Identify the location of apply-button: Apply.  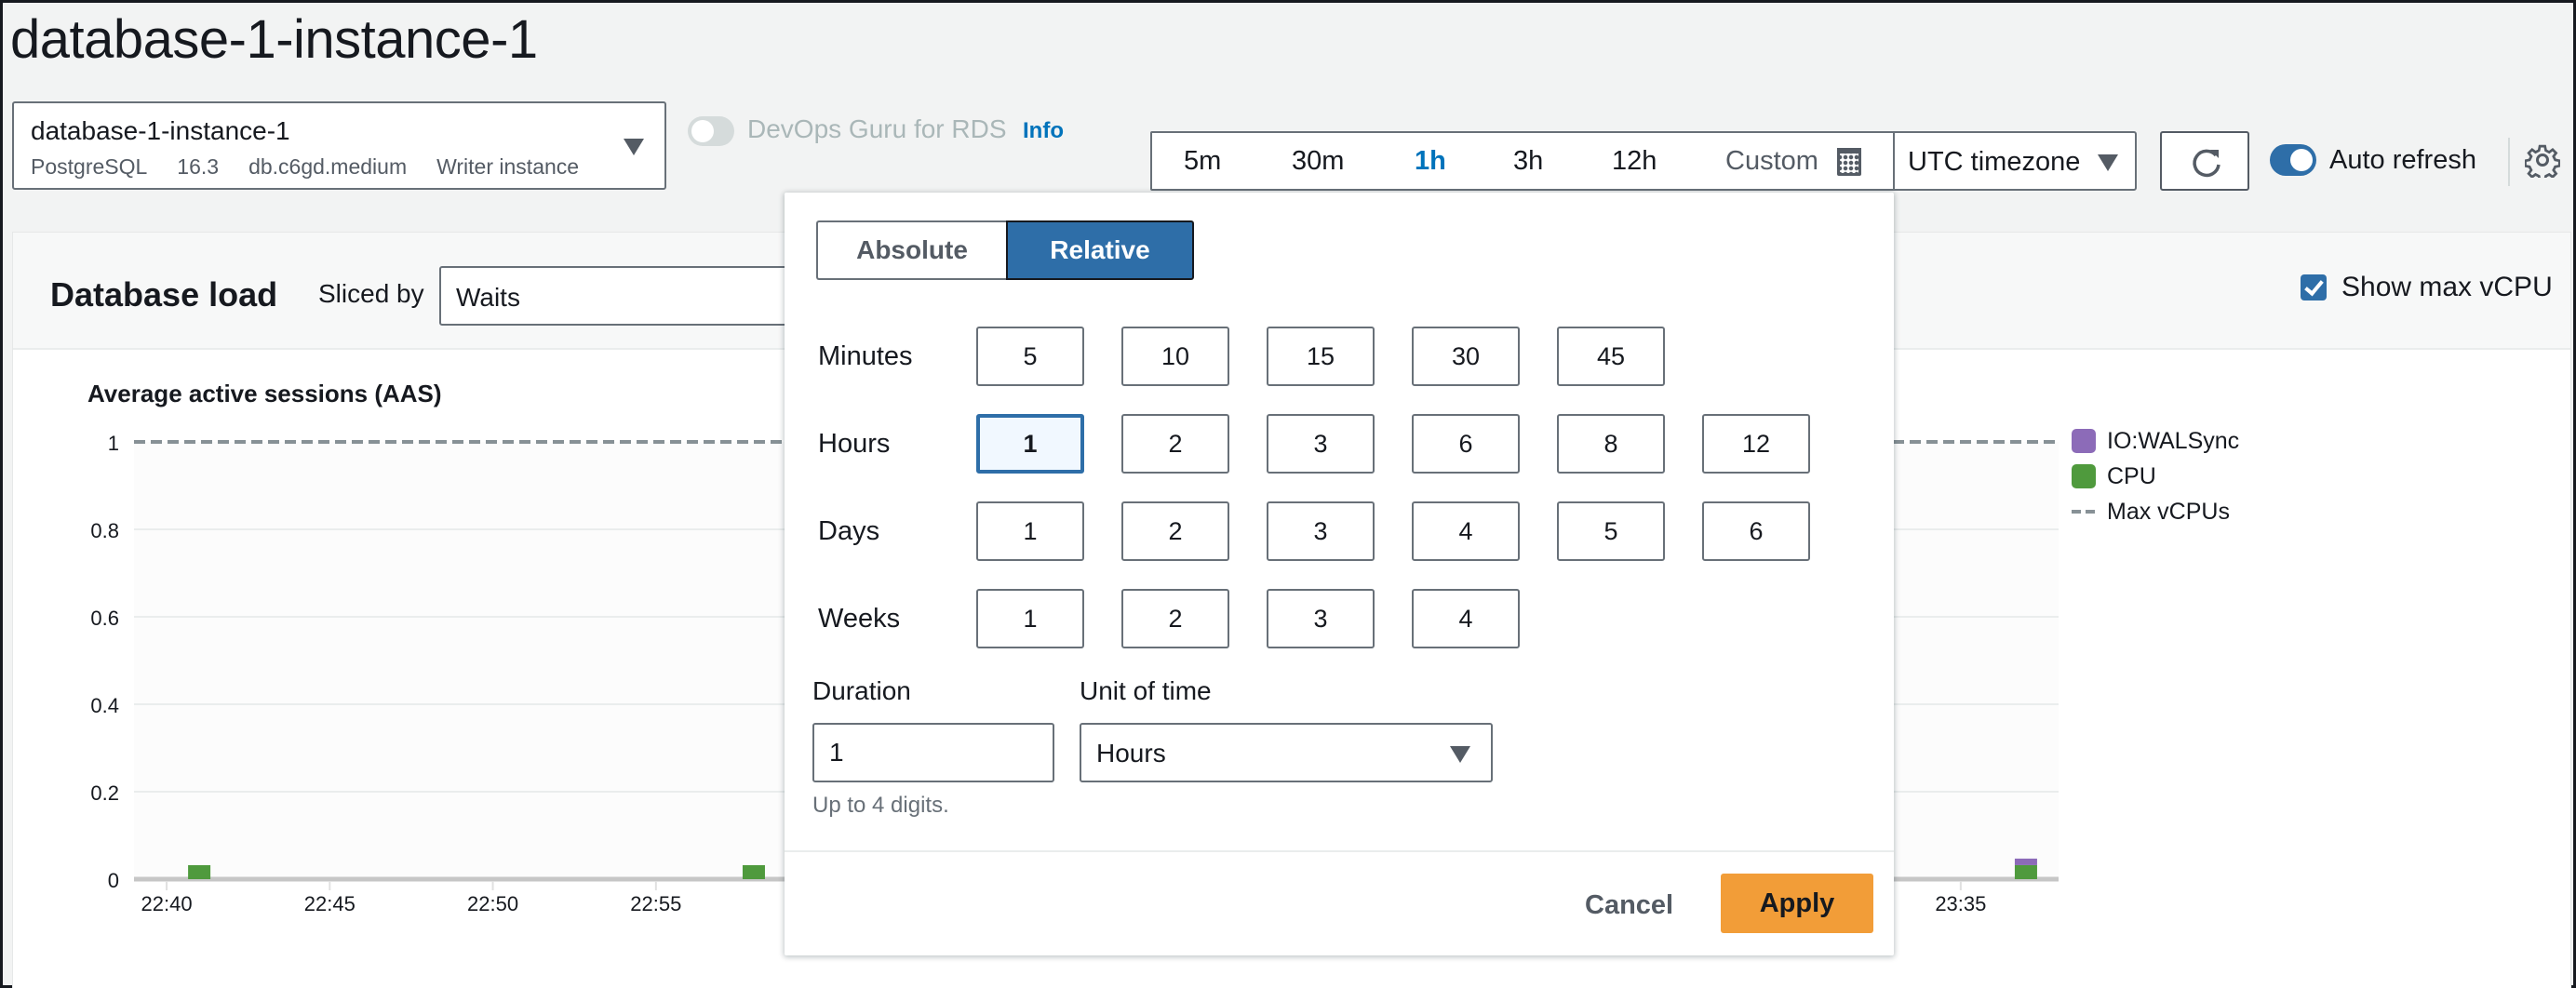
(1797, 904).